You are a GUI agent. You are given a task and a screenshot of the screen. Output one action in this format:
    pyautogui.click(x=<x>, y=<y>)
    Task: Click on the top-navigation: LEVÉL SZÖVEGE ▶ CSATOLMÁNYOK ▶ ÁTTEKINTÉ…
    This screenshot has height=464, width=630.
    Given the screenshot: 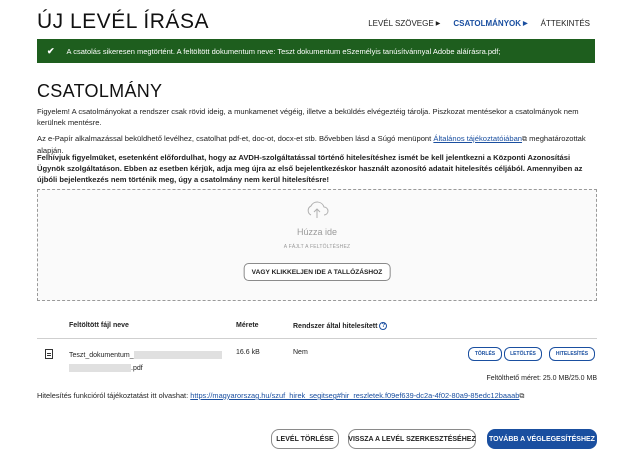 What is the action you would take?
    pyautogui.click(x=479, y=23)
    